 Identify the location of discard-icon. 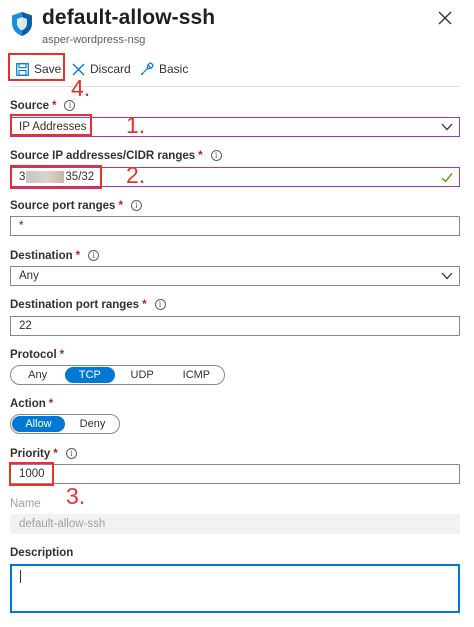
(78, 69).